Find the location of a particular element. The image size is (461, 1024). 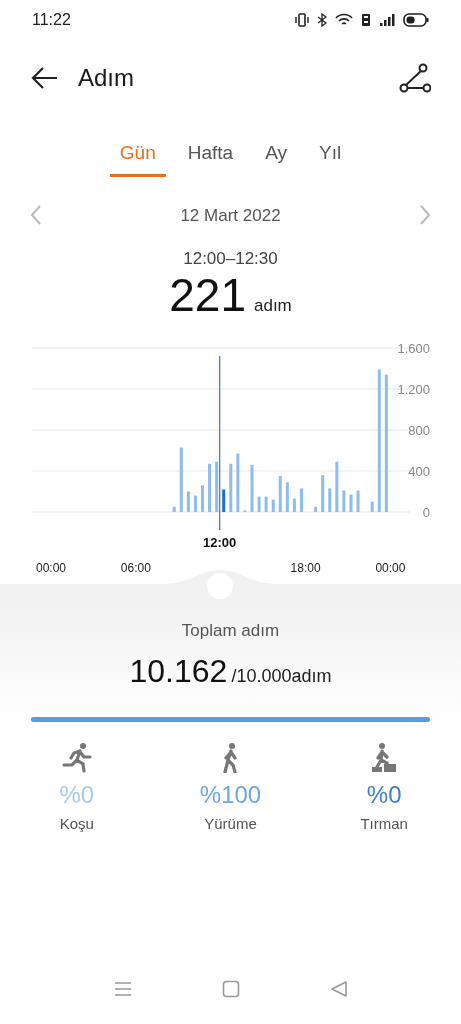

axis-label: 1.600 is located at coordinates (413, 348).